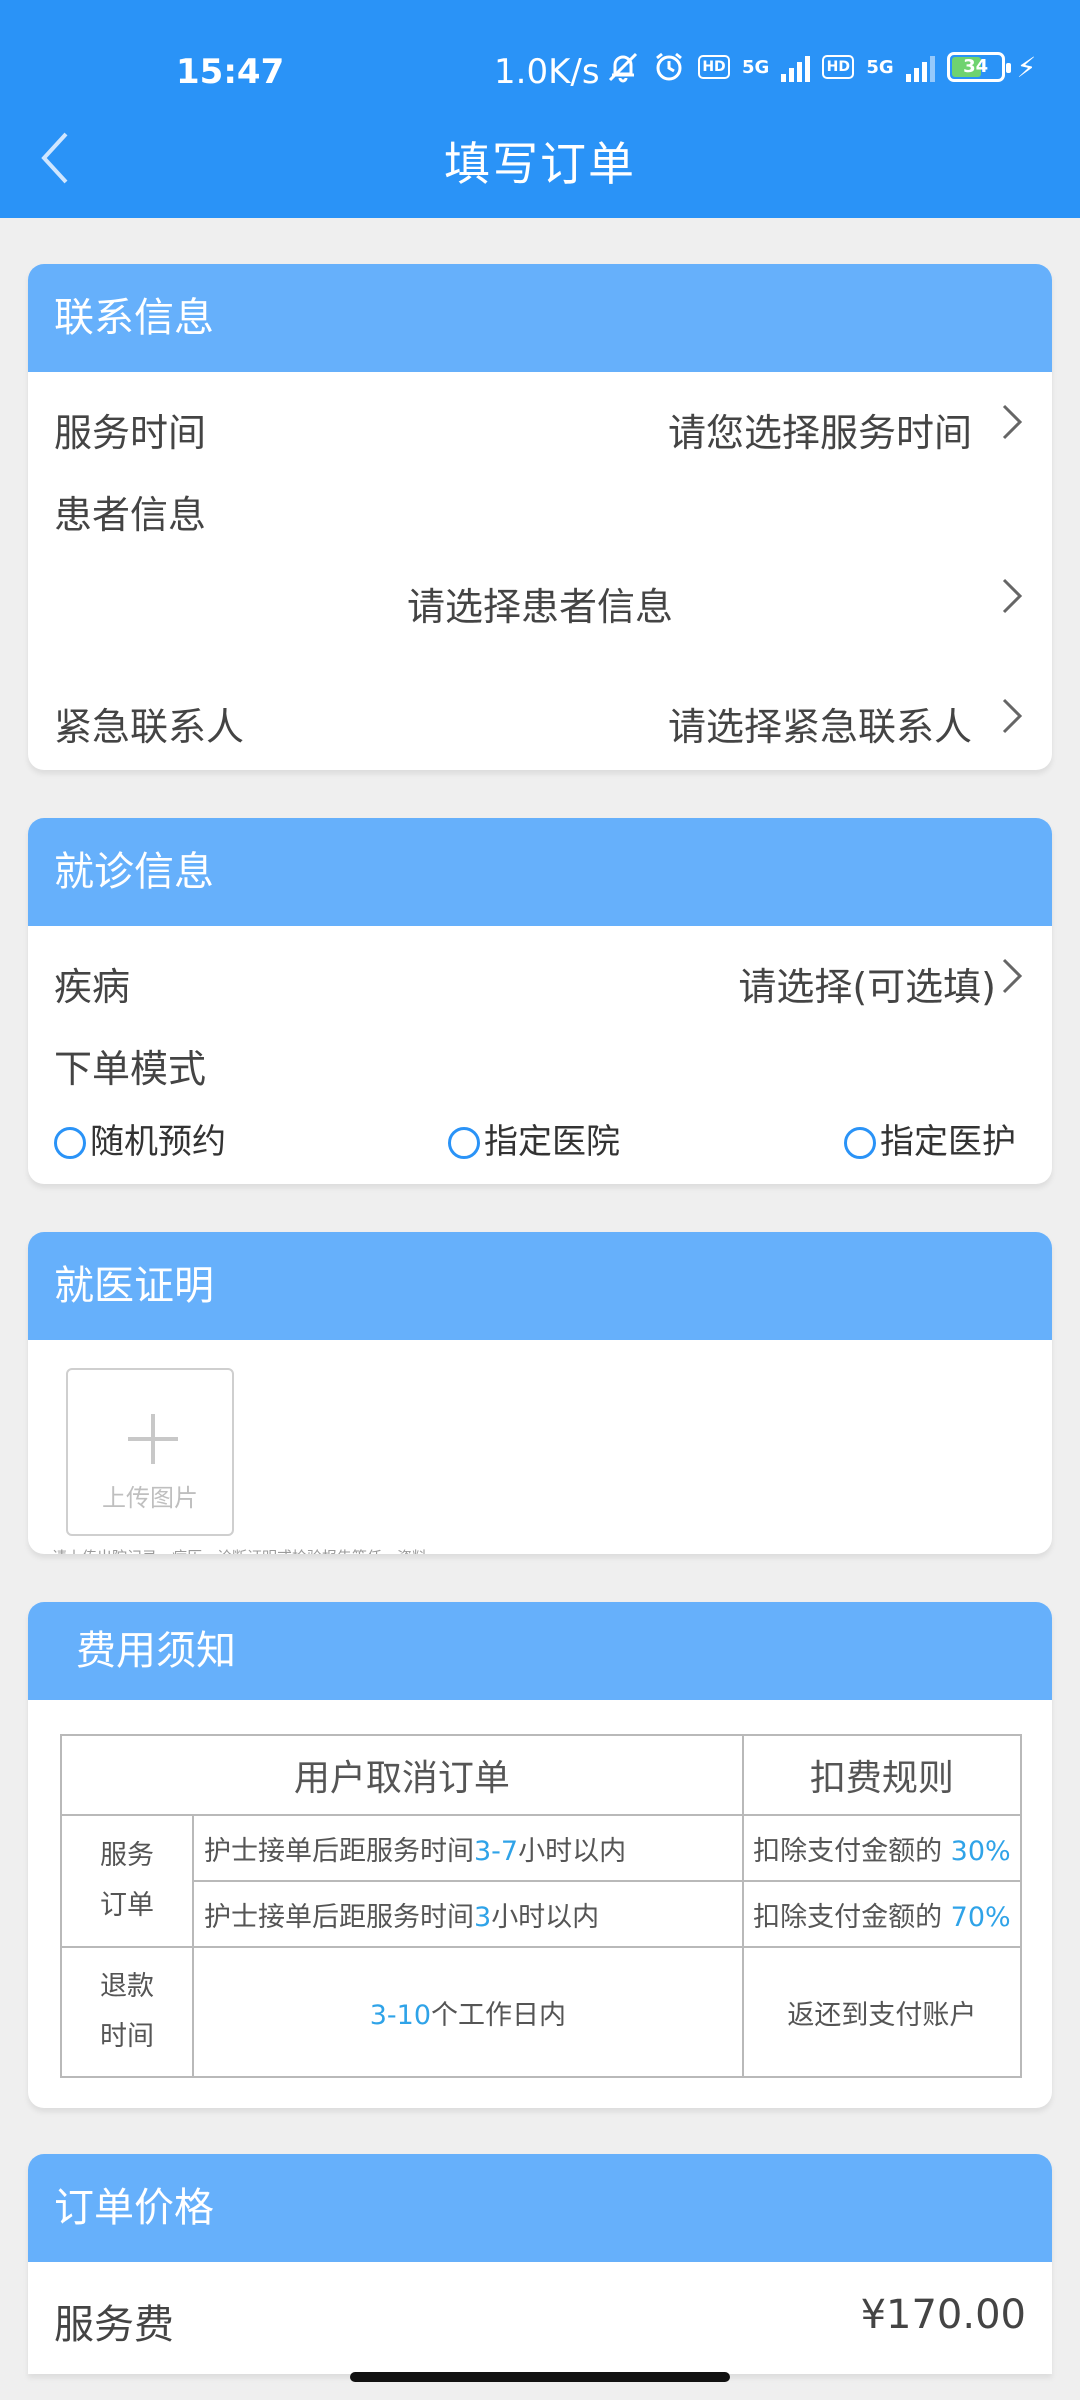 Image resolution: width=1080 pixels, height=2400 pixels. Describe the element at coordinates (540, 318) in the screenshot. I see `contact-info-title: 联系信息` at that location.